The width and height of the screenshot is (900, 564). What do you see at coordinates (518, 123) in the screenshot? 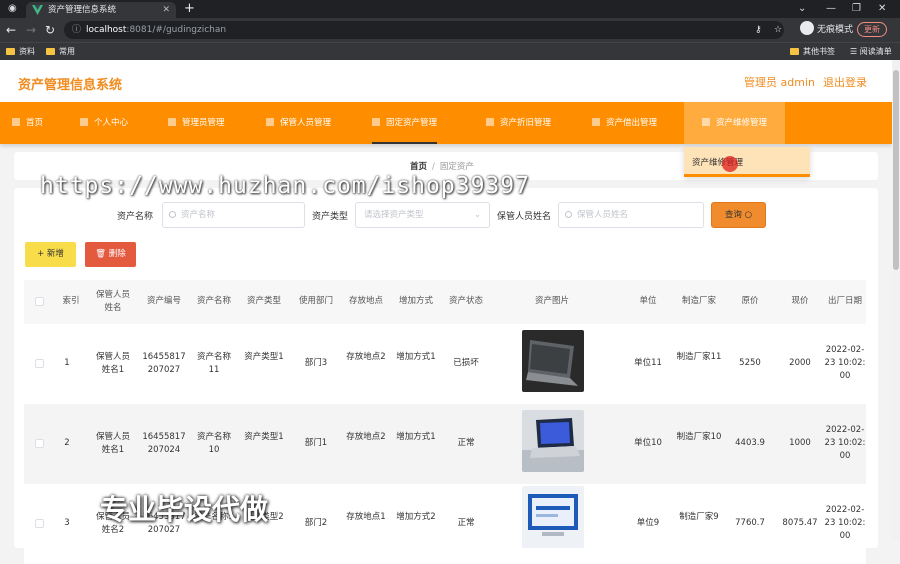
I see `menu-item-depreciation: 资产折旧管理` at bounding box center [518, 123].